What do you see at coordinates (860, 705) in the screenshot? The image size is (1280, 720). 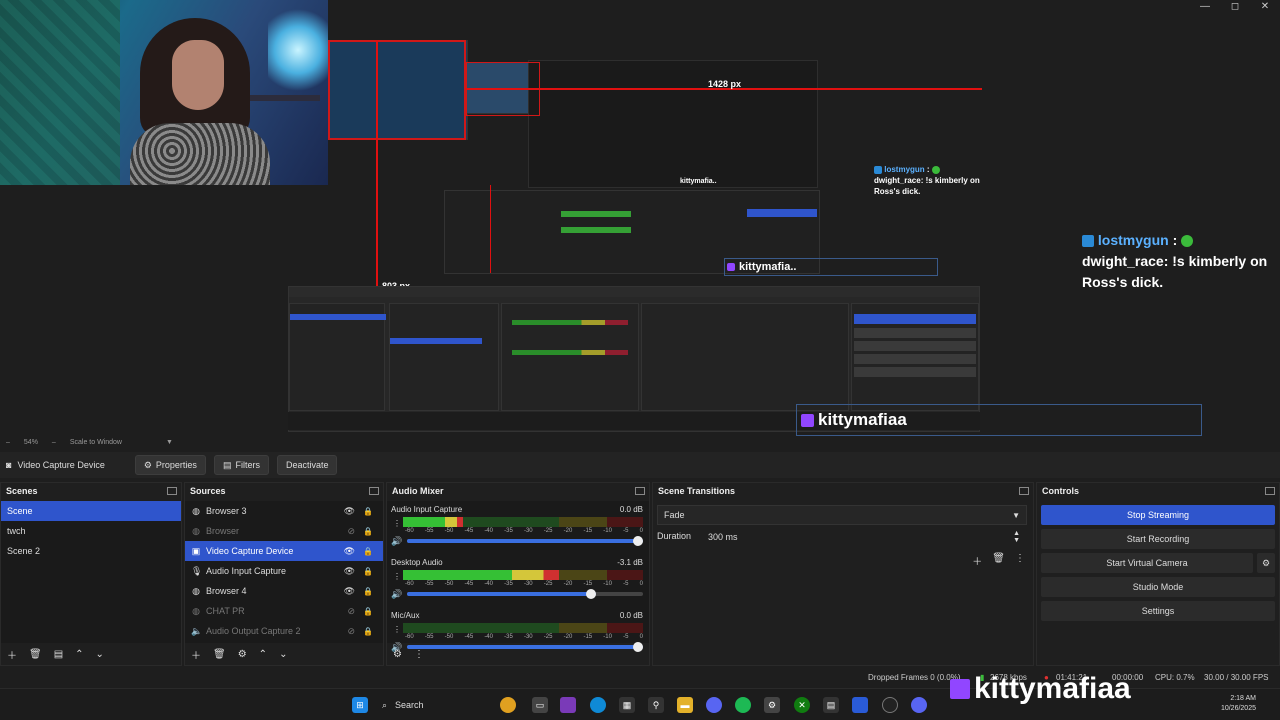 I see `app-blue-icon` at bounding box center [860, 705].